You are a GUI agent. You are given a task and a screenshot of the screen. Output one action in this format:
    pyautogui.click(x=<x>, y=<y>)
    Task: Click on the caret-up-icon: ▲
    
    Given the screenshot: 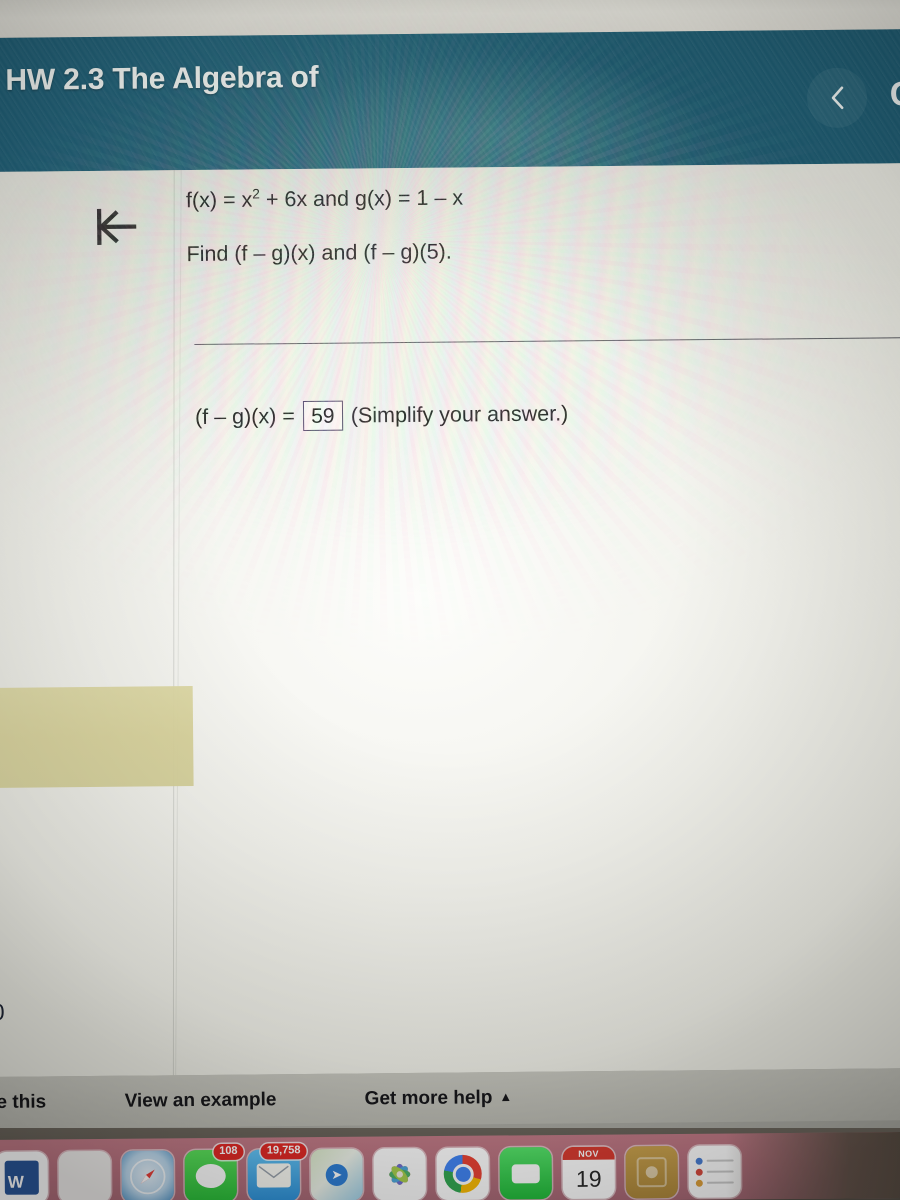 What is the action you would take?
    pyautogui.click(x=506, y=1096)
    